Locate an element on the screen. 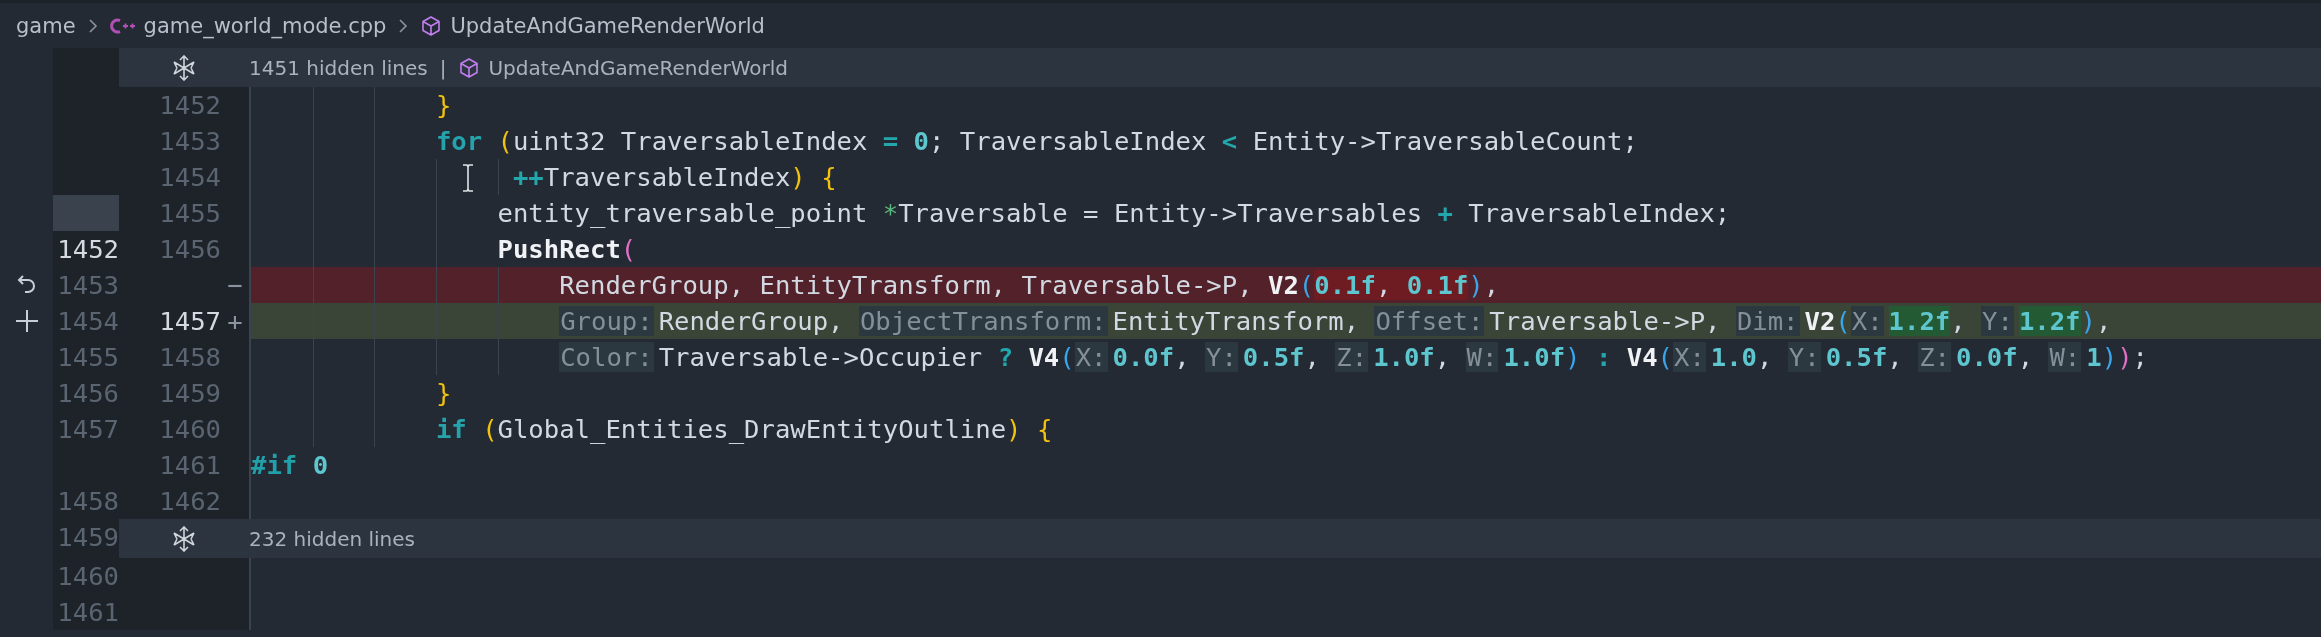  hidden-lines-label: 232 hidden lines is located at coordinates (332, 538).